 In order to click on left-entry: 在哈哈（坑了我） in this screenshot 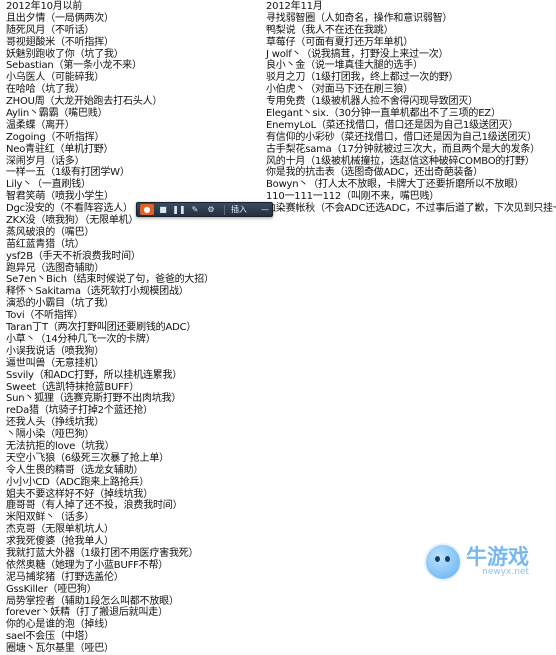, I will do `click(45, 90)`.